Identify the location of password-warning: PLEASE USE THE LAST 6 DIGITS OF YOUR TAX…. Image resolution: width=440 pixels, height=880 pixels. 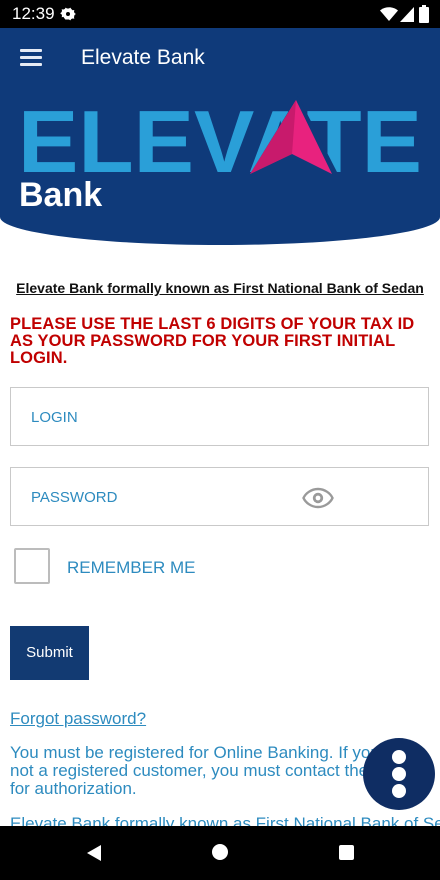
(212, 341).